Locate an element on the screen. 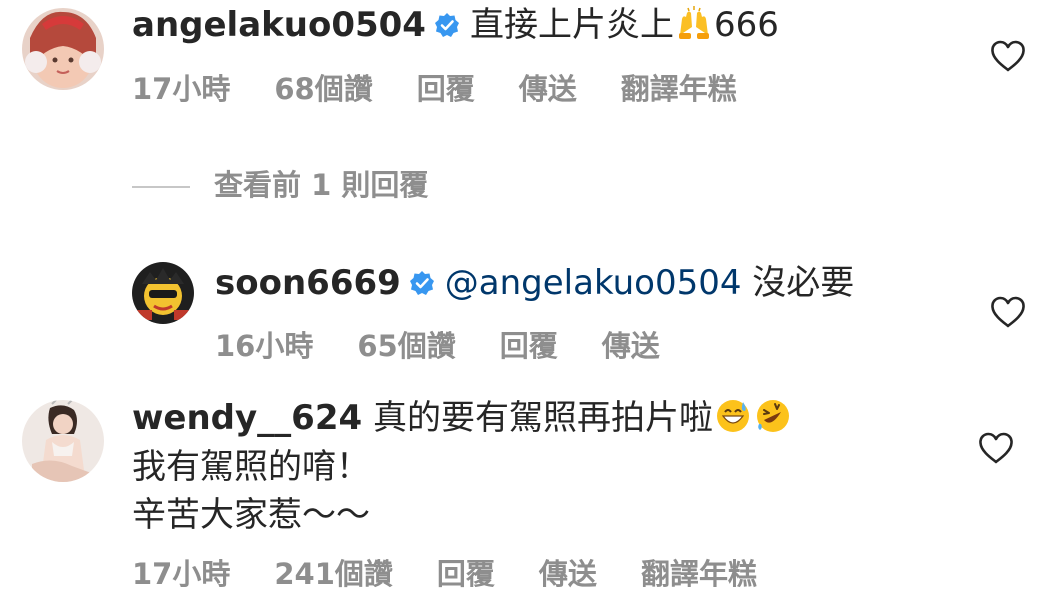 Image resolution: width=1060 pixels, height=596 pixels. timestamp: 16小時 is located at coordinates (264, 346).